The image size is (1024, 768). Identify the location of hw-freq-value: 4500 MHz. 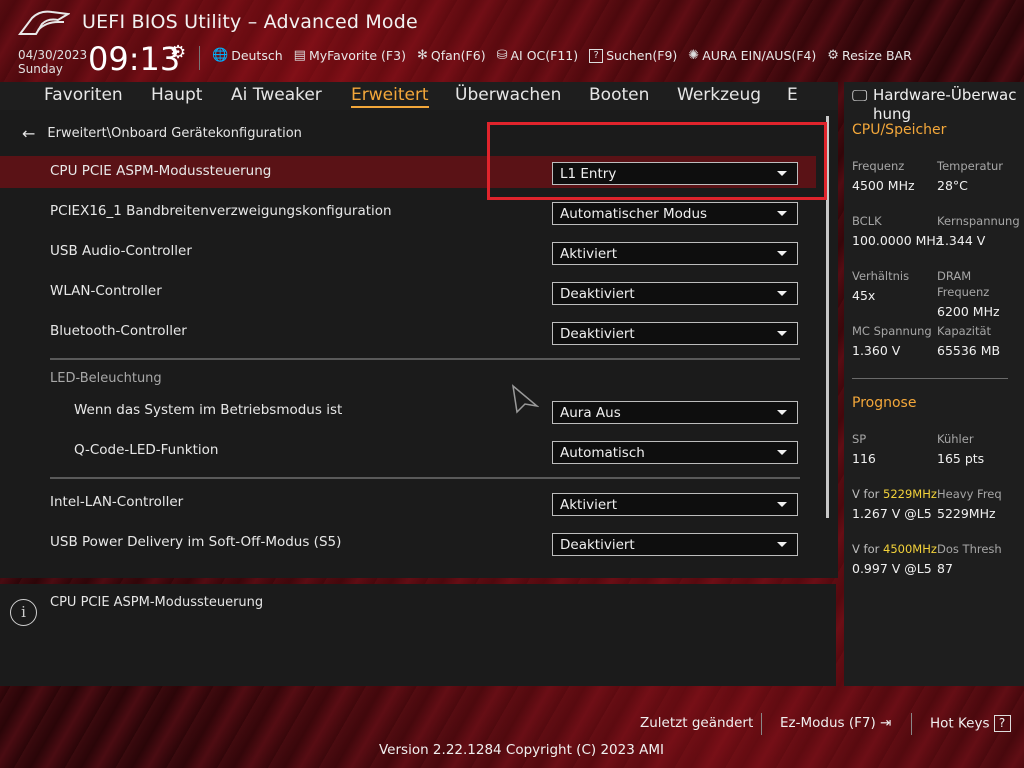
(883, 185).